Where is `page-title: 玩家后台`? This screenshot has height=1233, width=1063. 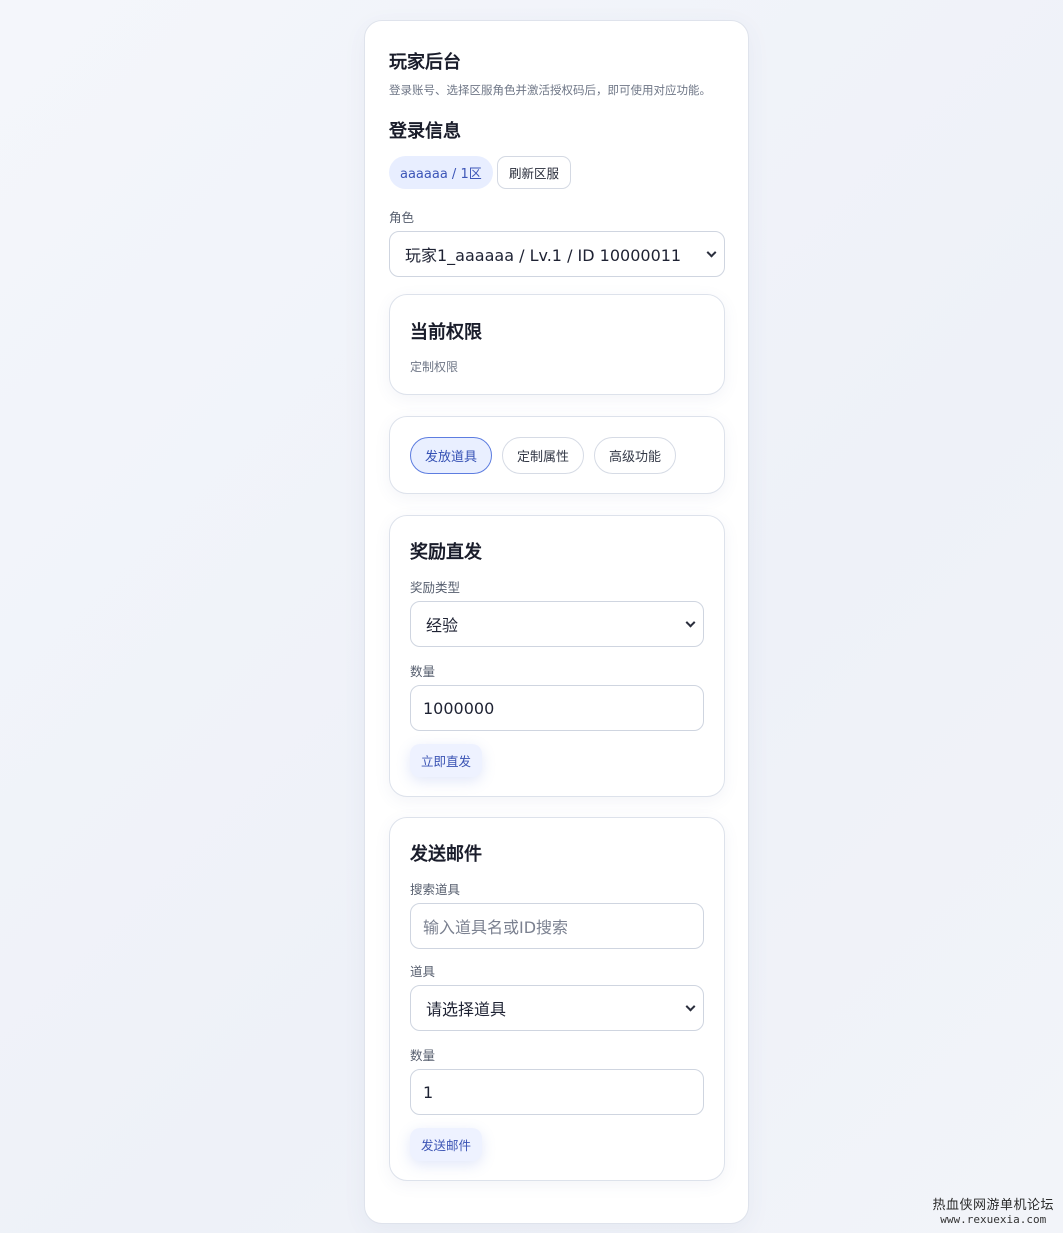 page-title: 玩家后台 is located at coordinates (425, 62).